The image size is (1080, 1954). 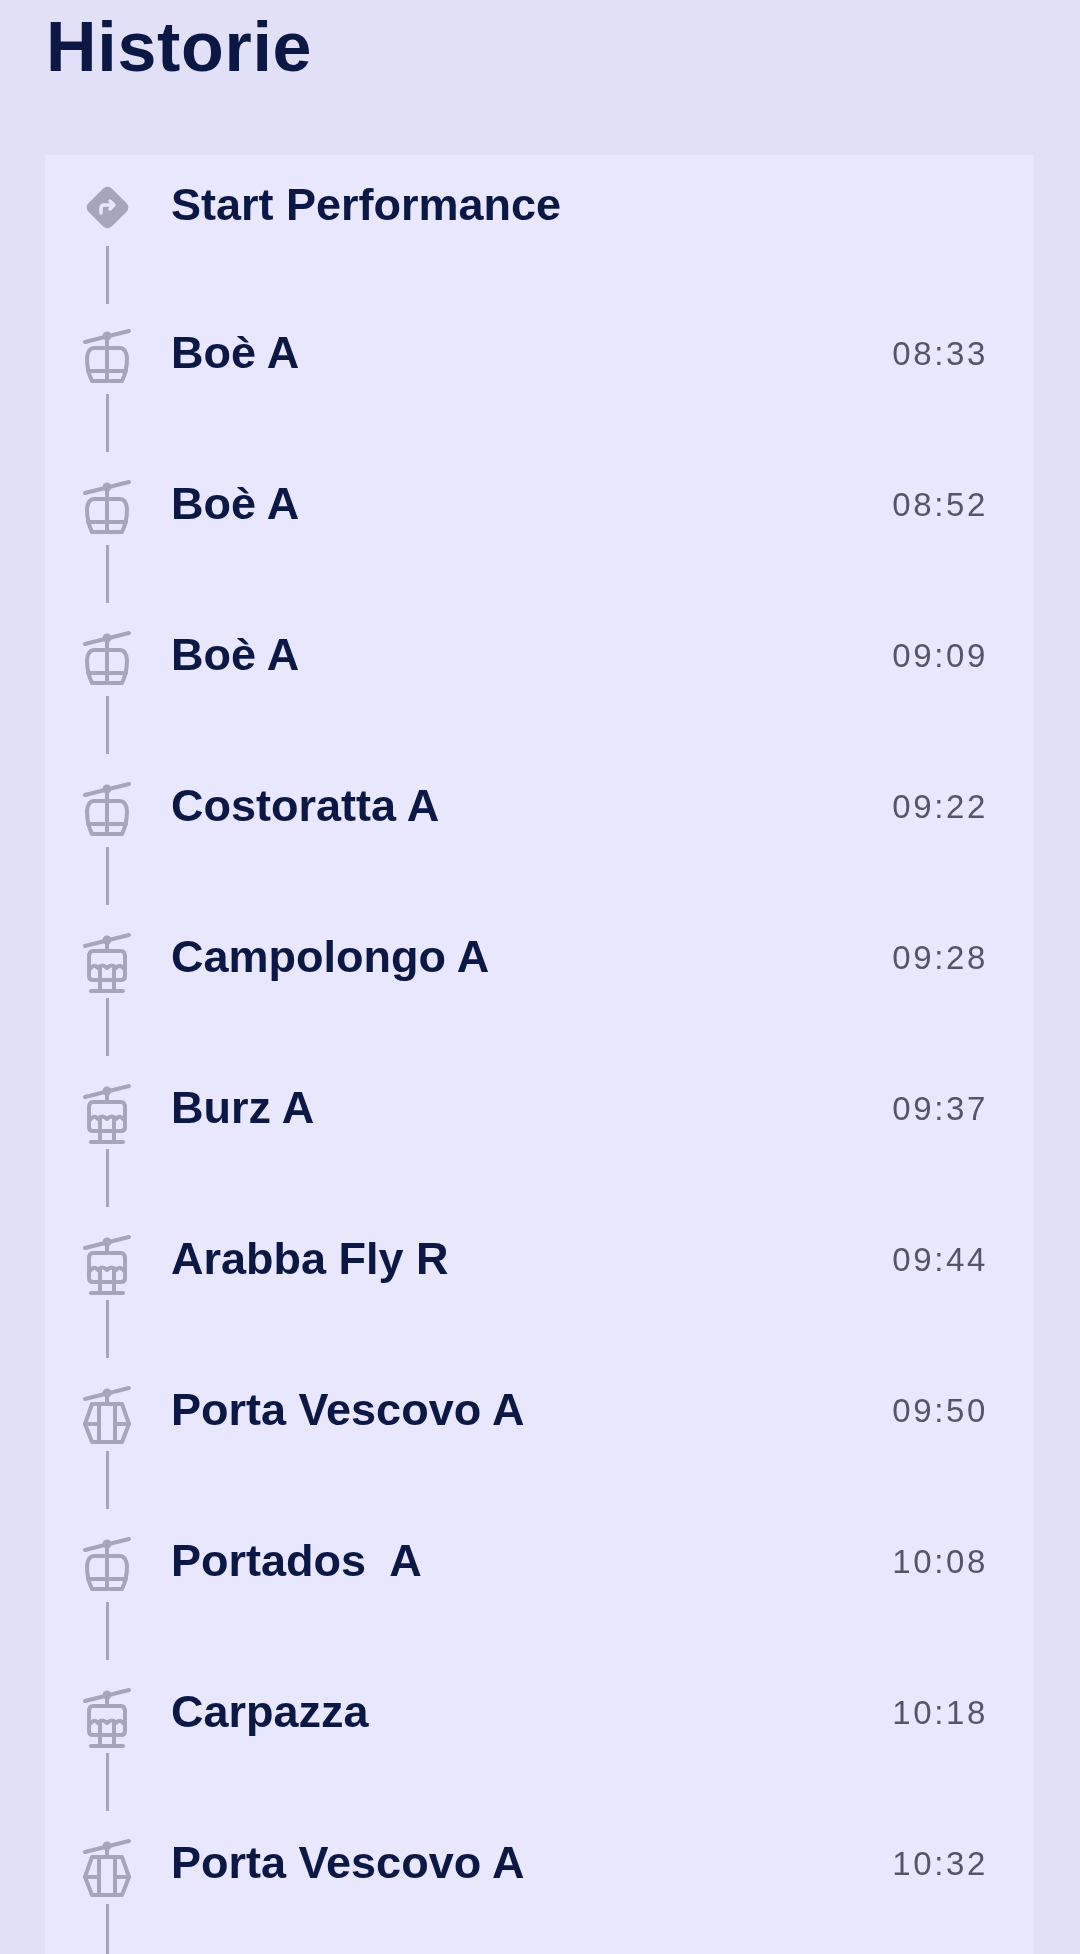 What do you see at coordinates (940, 1259) in the screenshot?
I see `time-label: 09:44` at bounding box center [940, 1259].